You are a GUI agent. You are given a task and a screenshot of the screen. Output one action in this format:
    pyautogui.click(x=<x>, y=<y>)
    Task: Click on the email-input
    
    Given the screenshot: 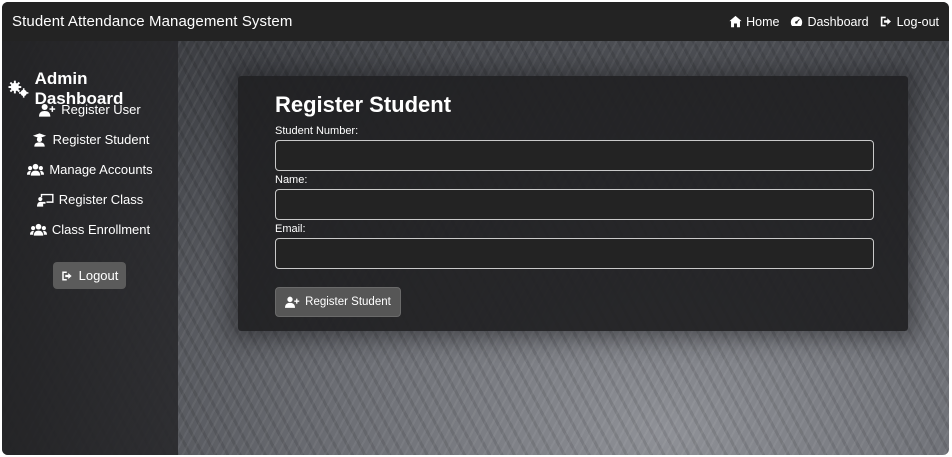 What is the action you would take?
    pyautogui.click(x=574, y=253)
    